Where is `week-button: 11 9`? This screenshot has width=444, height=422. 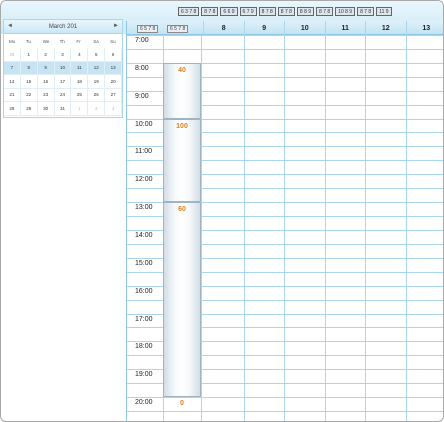 week-button: 11 9 is located at coordinates (384, 11).